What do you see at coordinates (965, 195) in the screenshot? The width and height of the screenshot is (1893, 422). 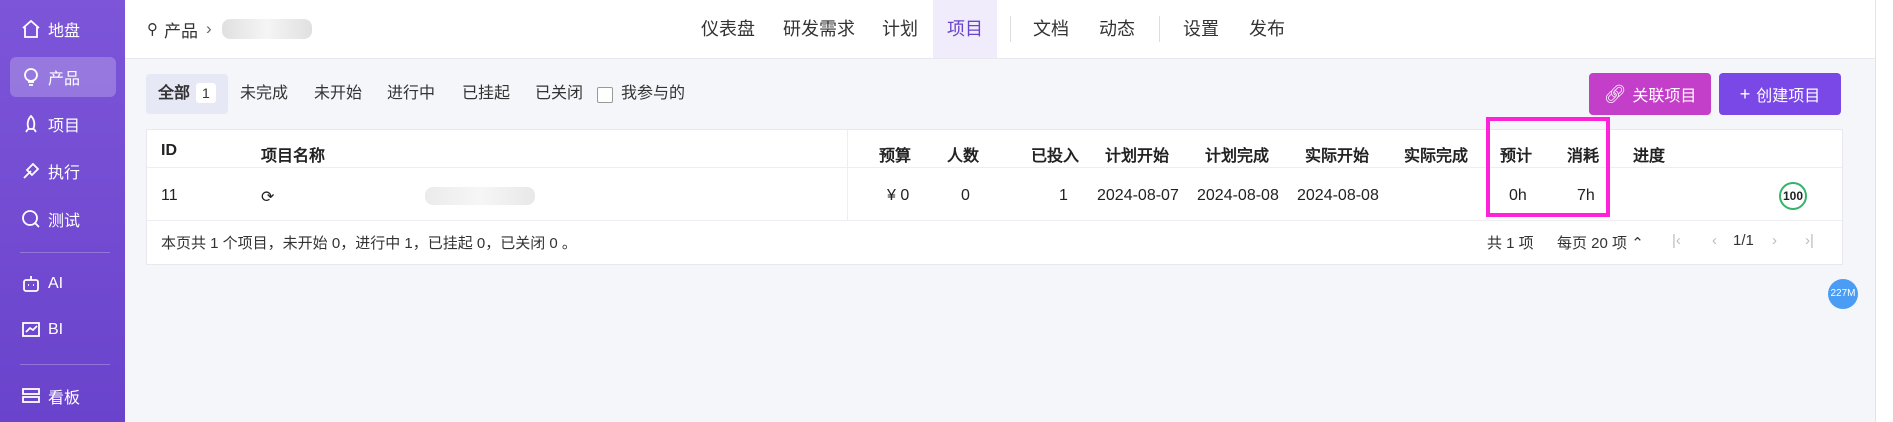 I see `cell-people: 0` at bounding box center [965, 195].